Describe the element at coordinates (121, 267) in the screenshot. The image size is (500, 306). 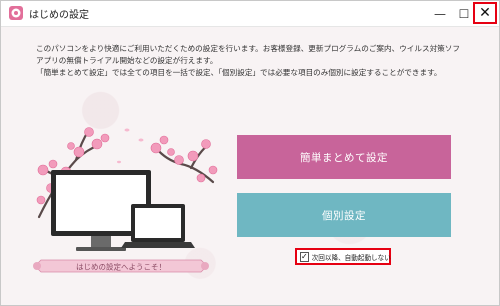
I see `ribbon-text: はじめの設定へようこそ！` at that location.